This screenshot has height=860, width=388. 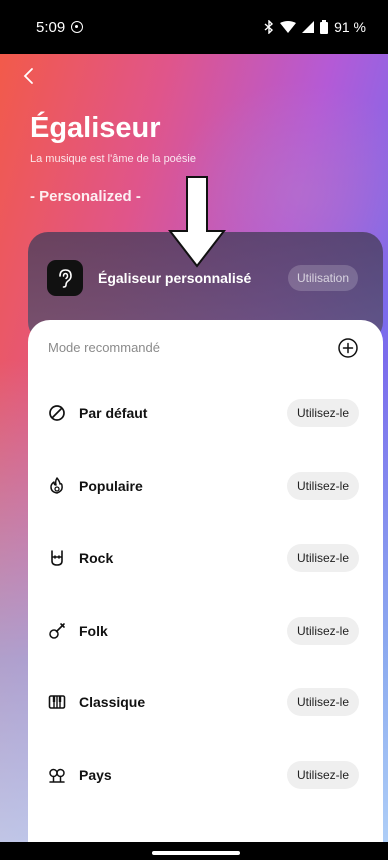 I want to click on battery-percent: 91 %, so click(x=350, y=27).